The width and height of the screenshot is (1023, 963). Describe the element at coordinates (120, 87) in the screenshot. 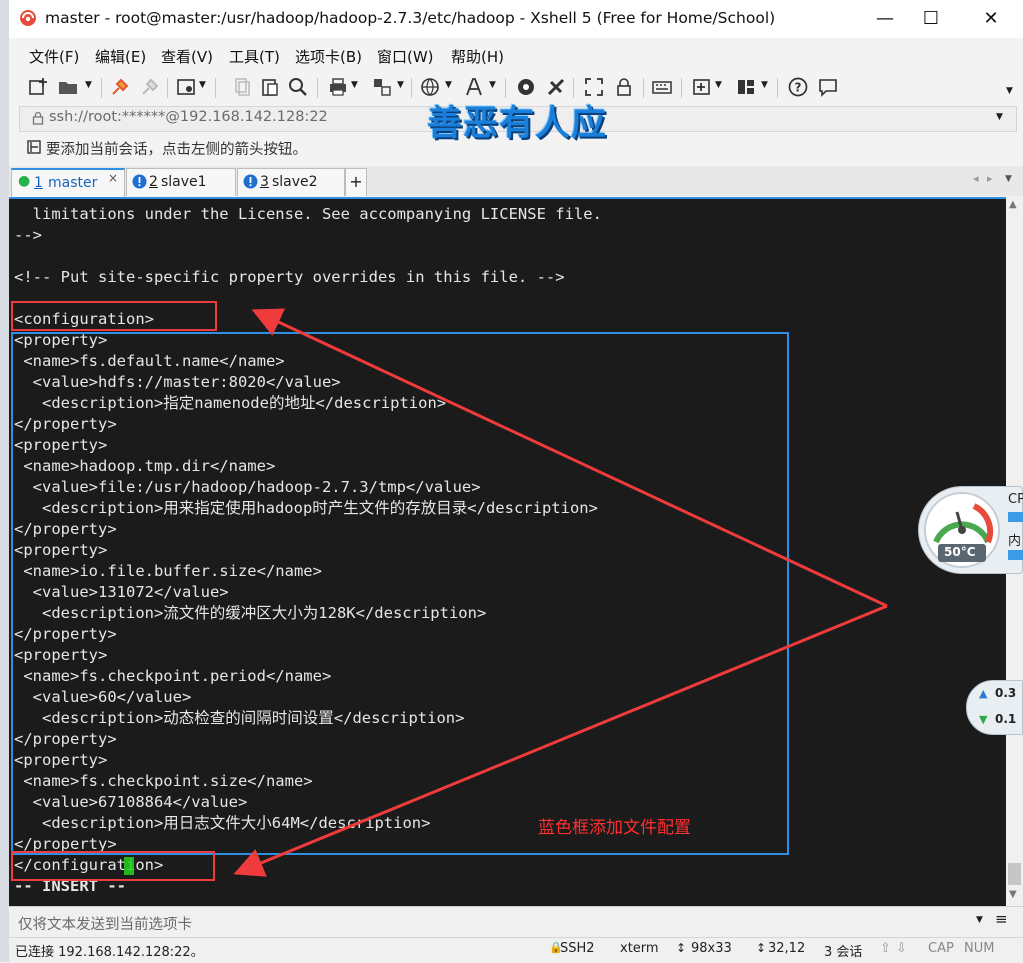

I see `connect-icon` at that location.